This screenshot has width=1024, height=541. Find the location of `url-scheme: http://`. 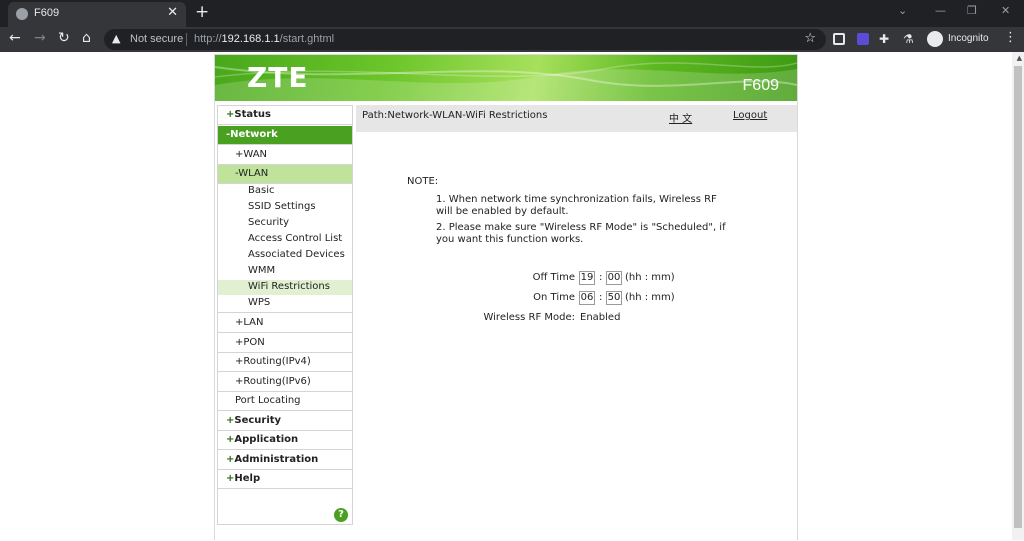

url-scheme: http:// is located at coordinates (208, 39).